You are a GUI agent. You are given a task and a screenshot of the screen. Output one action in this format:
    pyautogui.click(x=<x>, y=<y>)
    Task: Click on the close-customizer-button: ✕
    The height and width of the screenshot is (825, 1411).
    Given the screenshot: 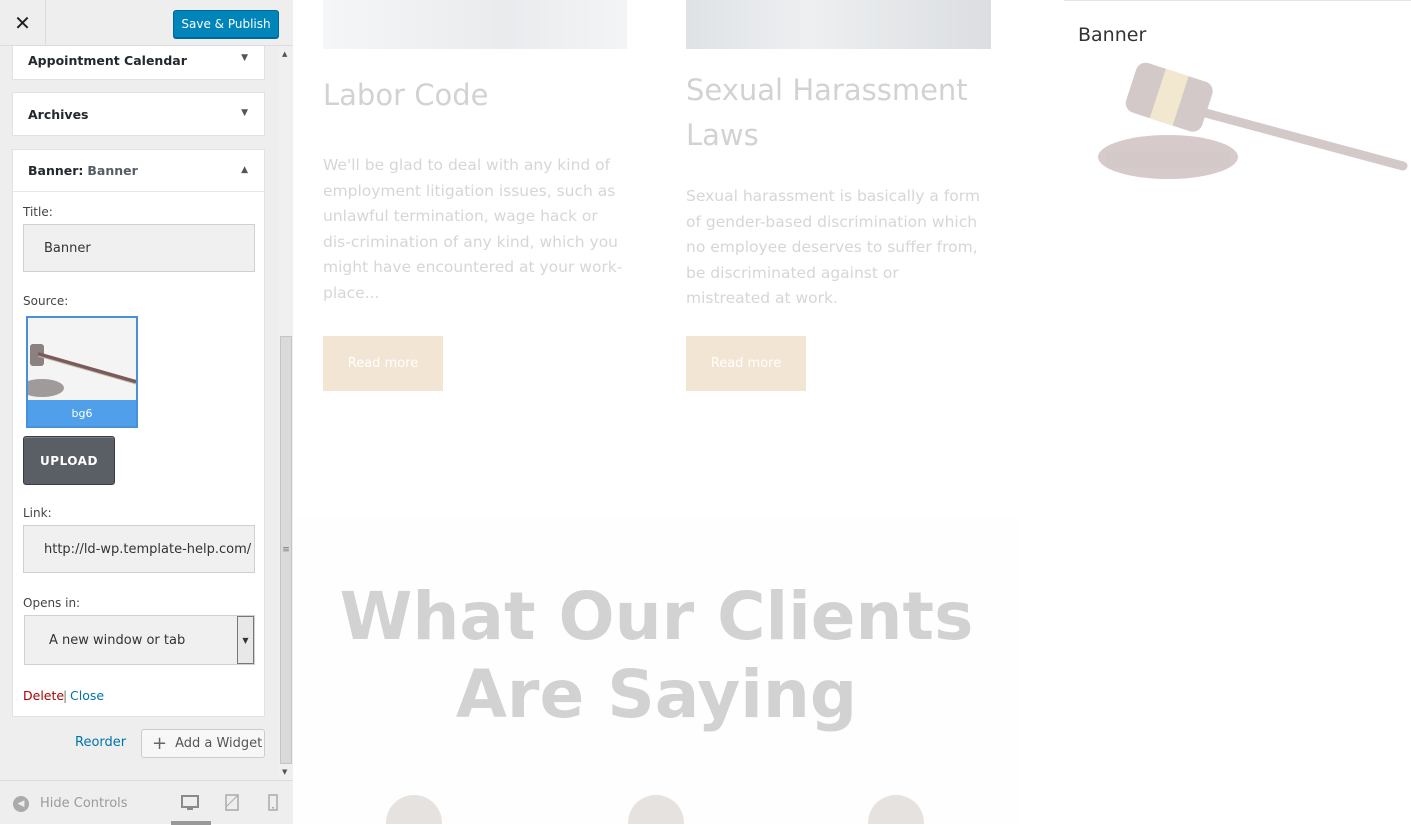 What is the action you would take?
    pyautogui.click(x=23, y=23)
    